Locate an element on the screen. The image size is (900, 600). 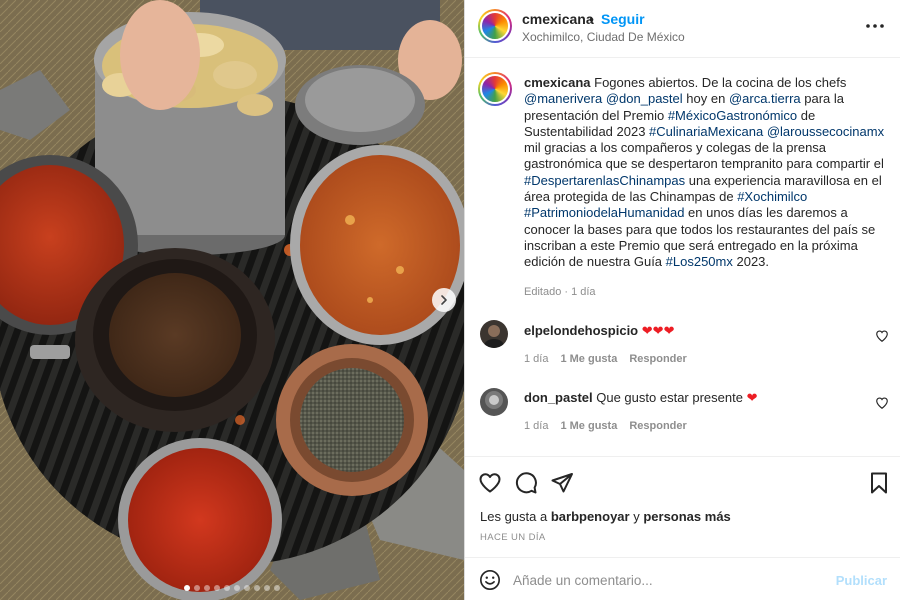
hashtag-link: #Los250mx is located at coordinates (699, 261).